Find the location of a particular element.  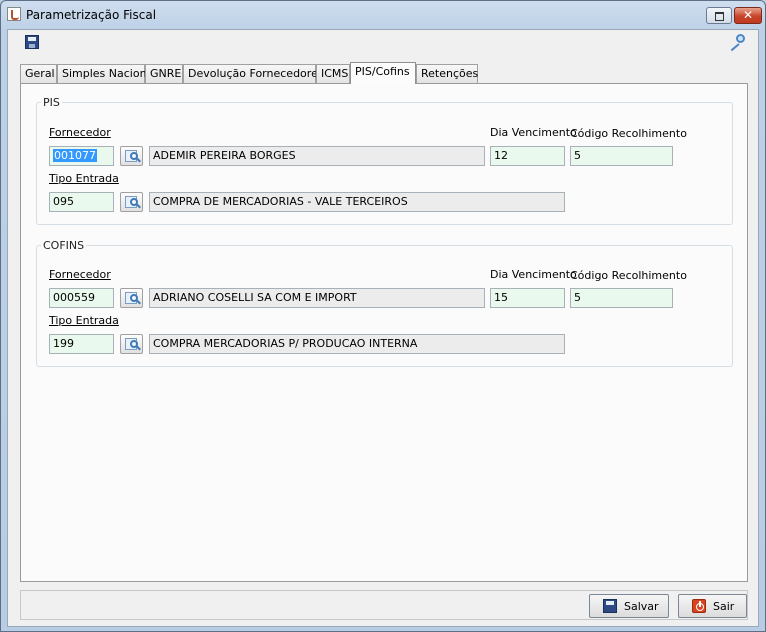

title-bar: Parametrização Fiscal is located at coordinates (383, 15).